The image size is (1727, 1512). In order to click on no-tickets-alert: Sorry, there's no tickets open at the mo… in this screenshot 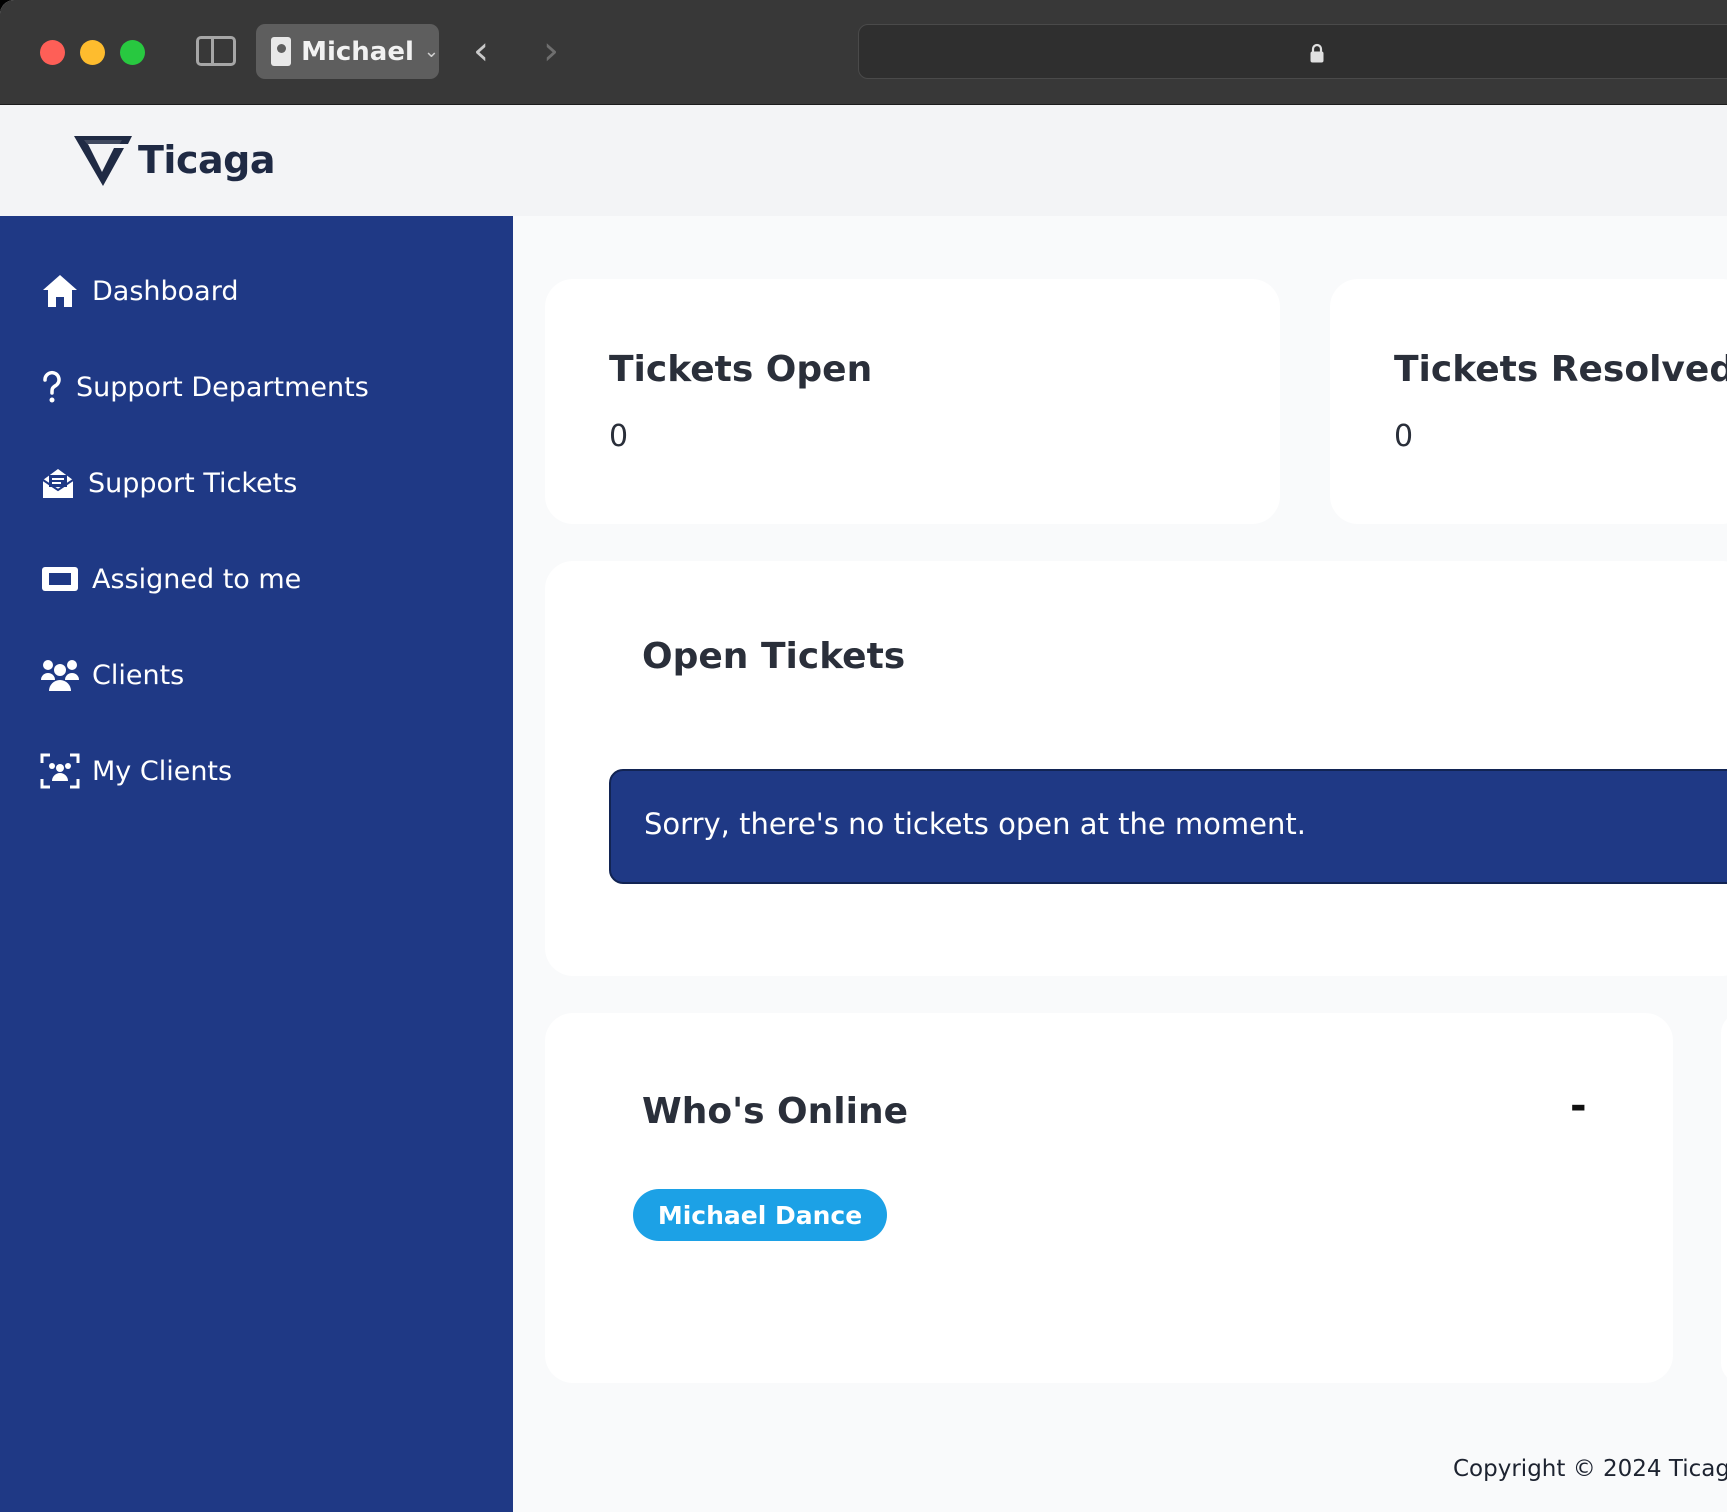, I will do `click(1168, 826)`.